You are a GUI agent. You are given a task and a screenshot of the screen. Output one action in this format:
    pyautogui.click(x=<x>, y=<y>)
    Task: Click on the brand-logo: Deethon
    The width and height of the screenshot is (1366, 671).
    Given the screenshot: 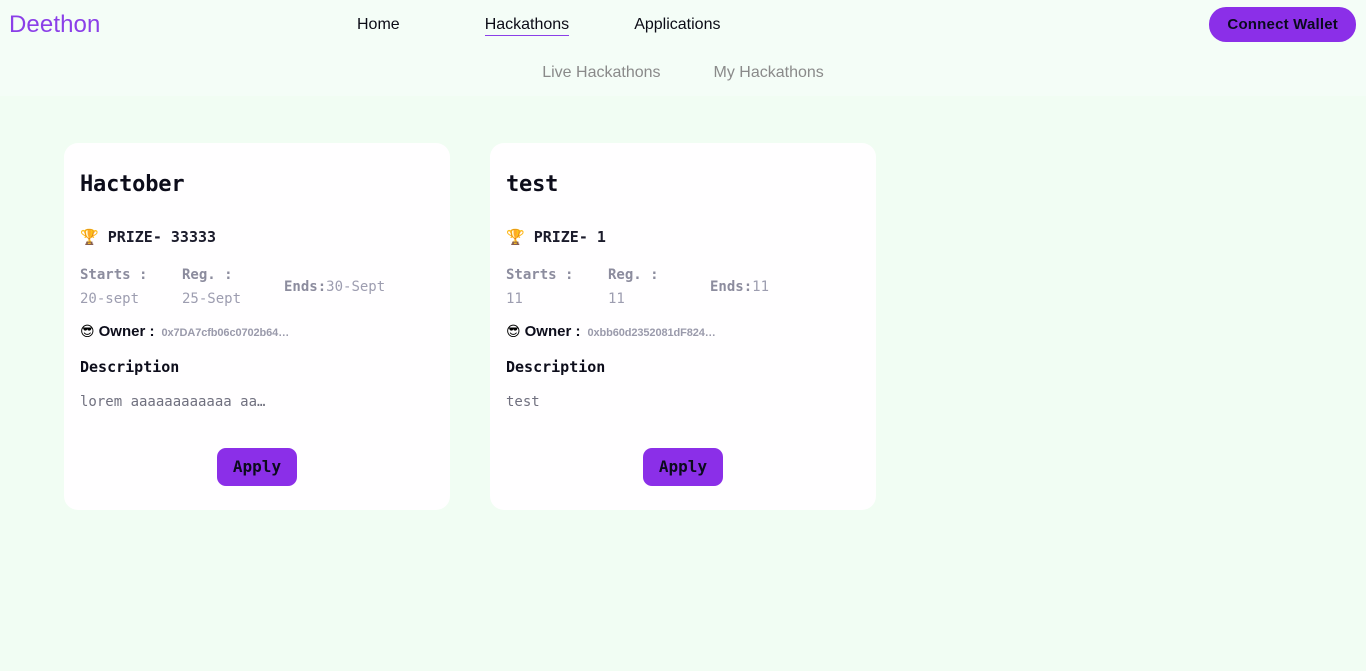 What is the action you would take?
    pyautogui.click(x=54, y=25)
    